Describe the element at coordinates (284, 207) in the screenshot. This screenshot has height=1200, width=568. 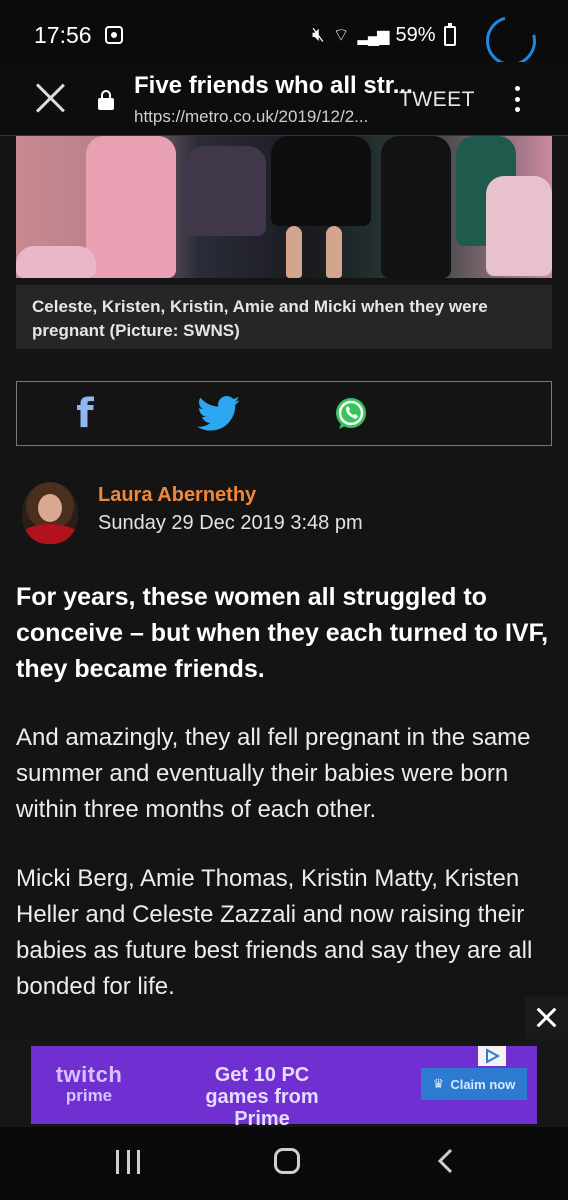
I see `article-photo` at that location.